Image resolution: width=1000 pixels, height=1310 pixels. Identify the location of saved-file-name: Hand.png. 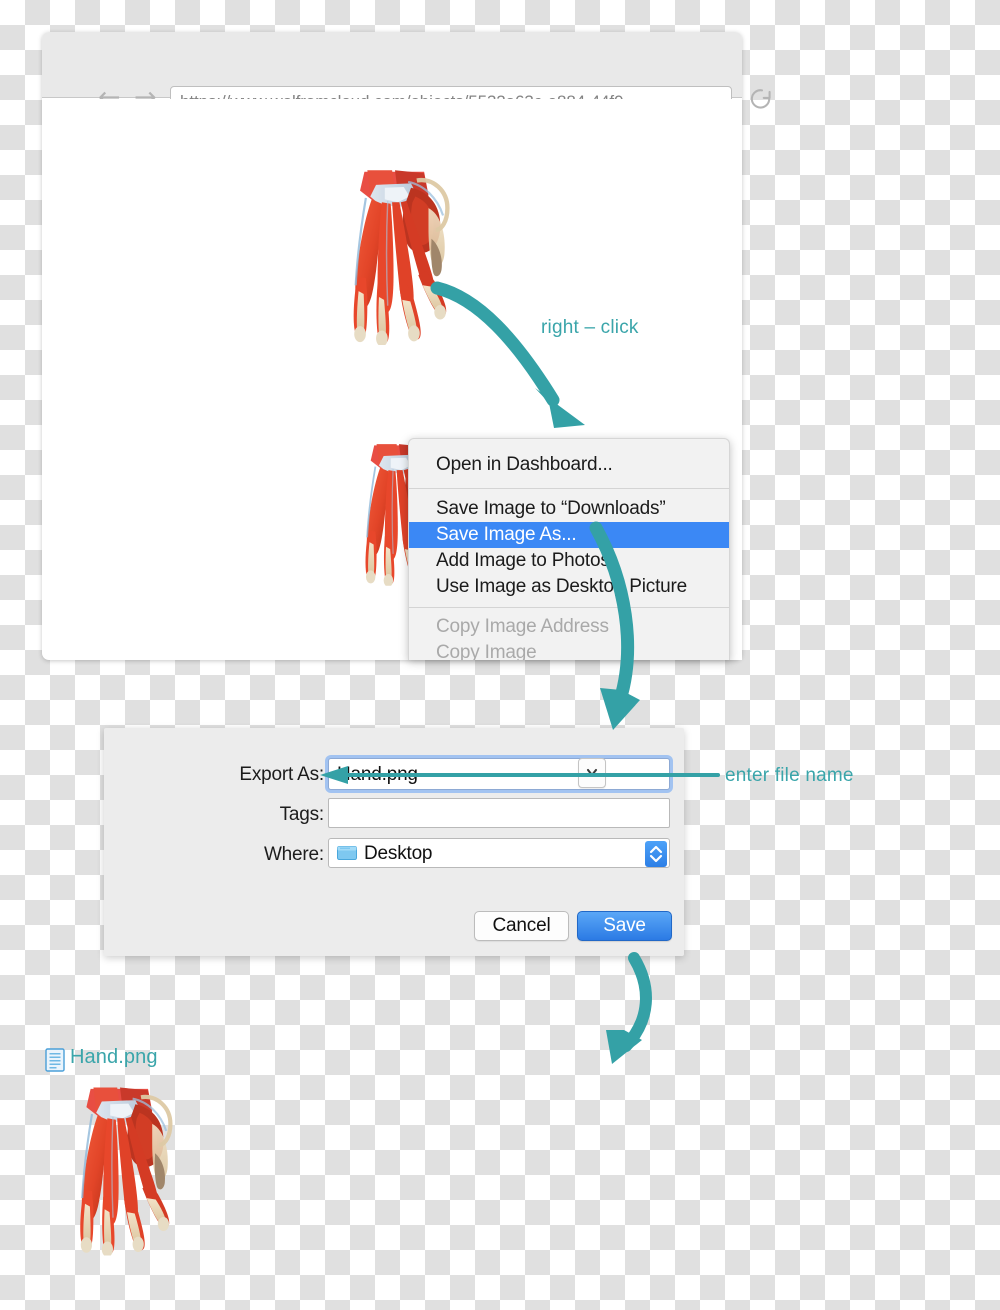
(114, 1057).